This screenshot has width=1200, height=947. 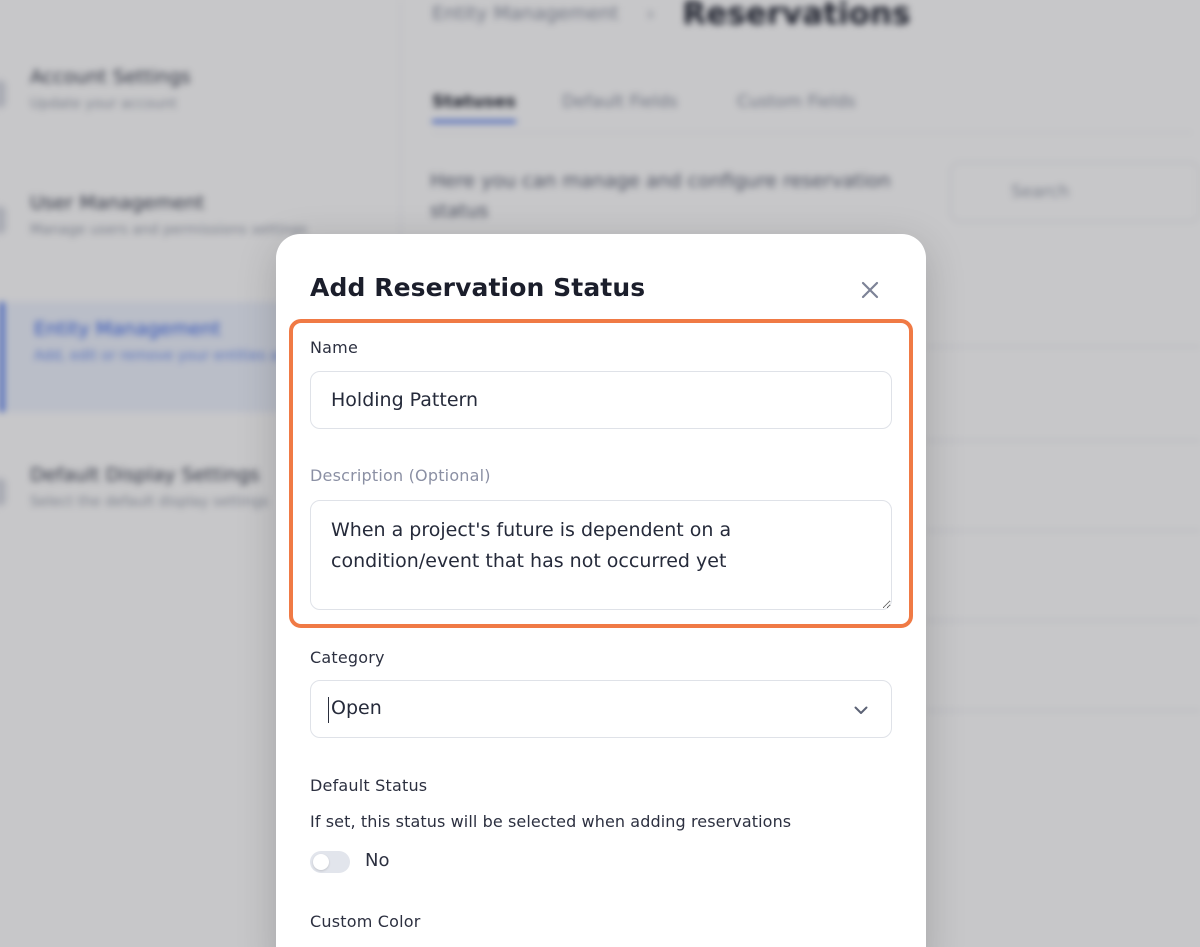 What do you see at coordinates (369, 785) in the screenshot?
I see `default-status-label: Default Status` at bounding box center [369, 785].